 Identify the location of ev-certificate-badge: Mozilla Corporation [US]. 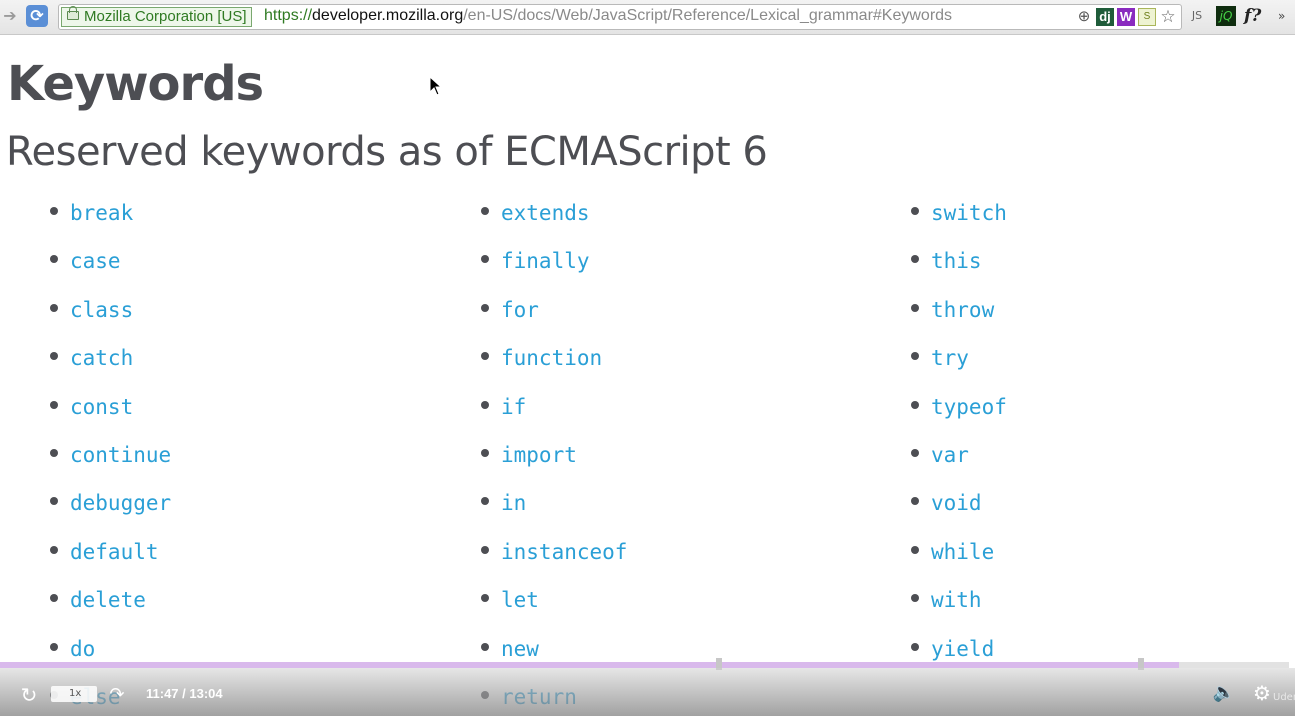
(156, 16).